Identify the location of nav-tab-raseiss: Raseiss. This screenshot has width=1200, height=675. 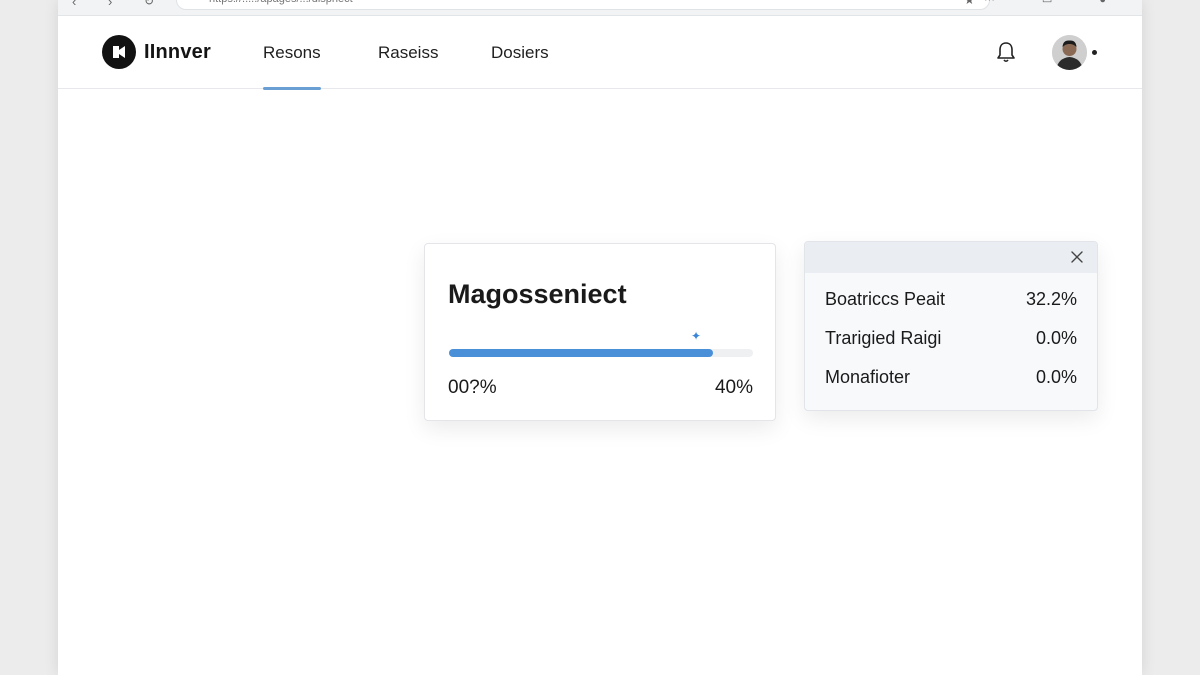
(408, 52).